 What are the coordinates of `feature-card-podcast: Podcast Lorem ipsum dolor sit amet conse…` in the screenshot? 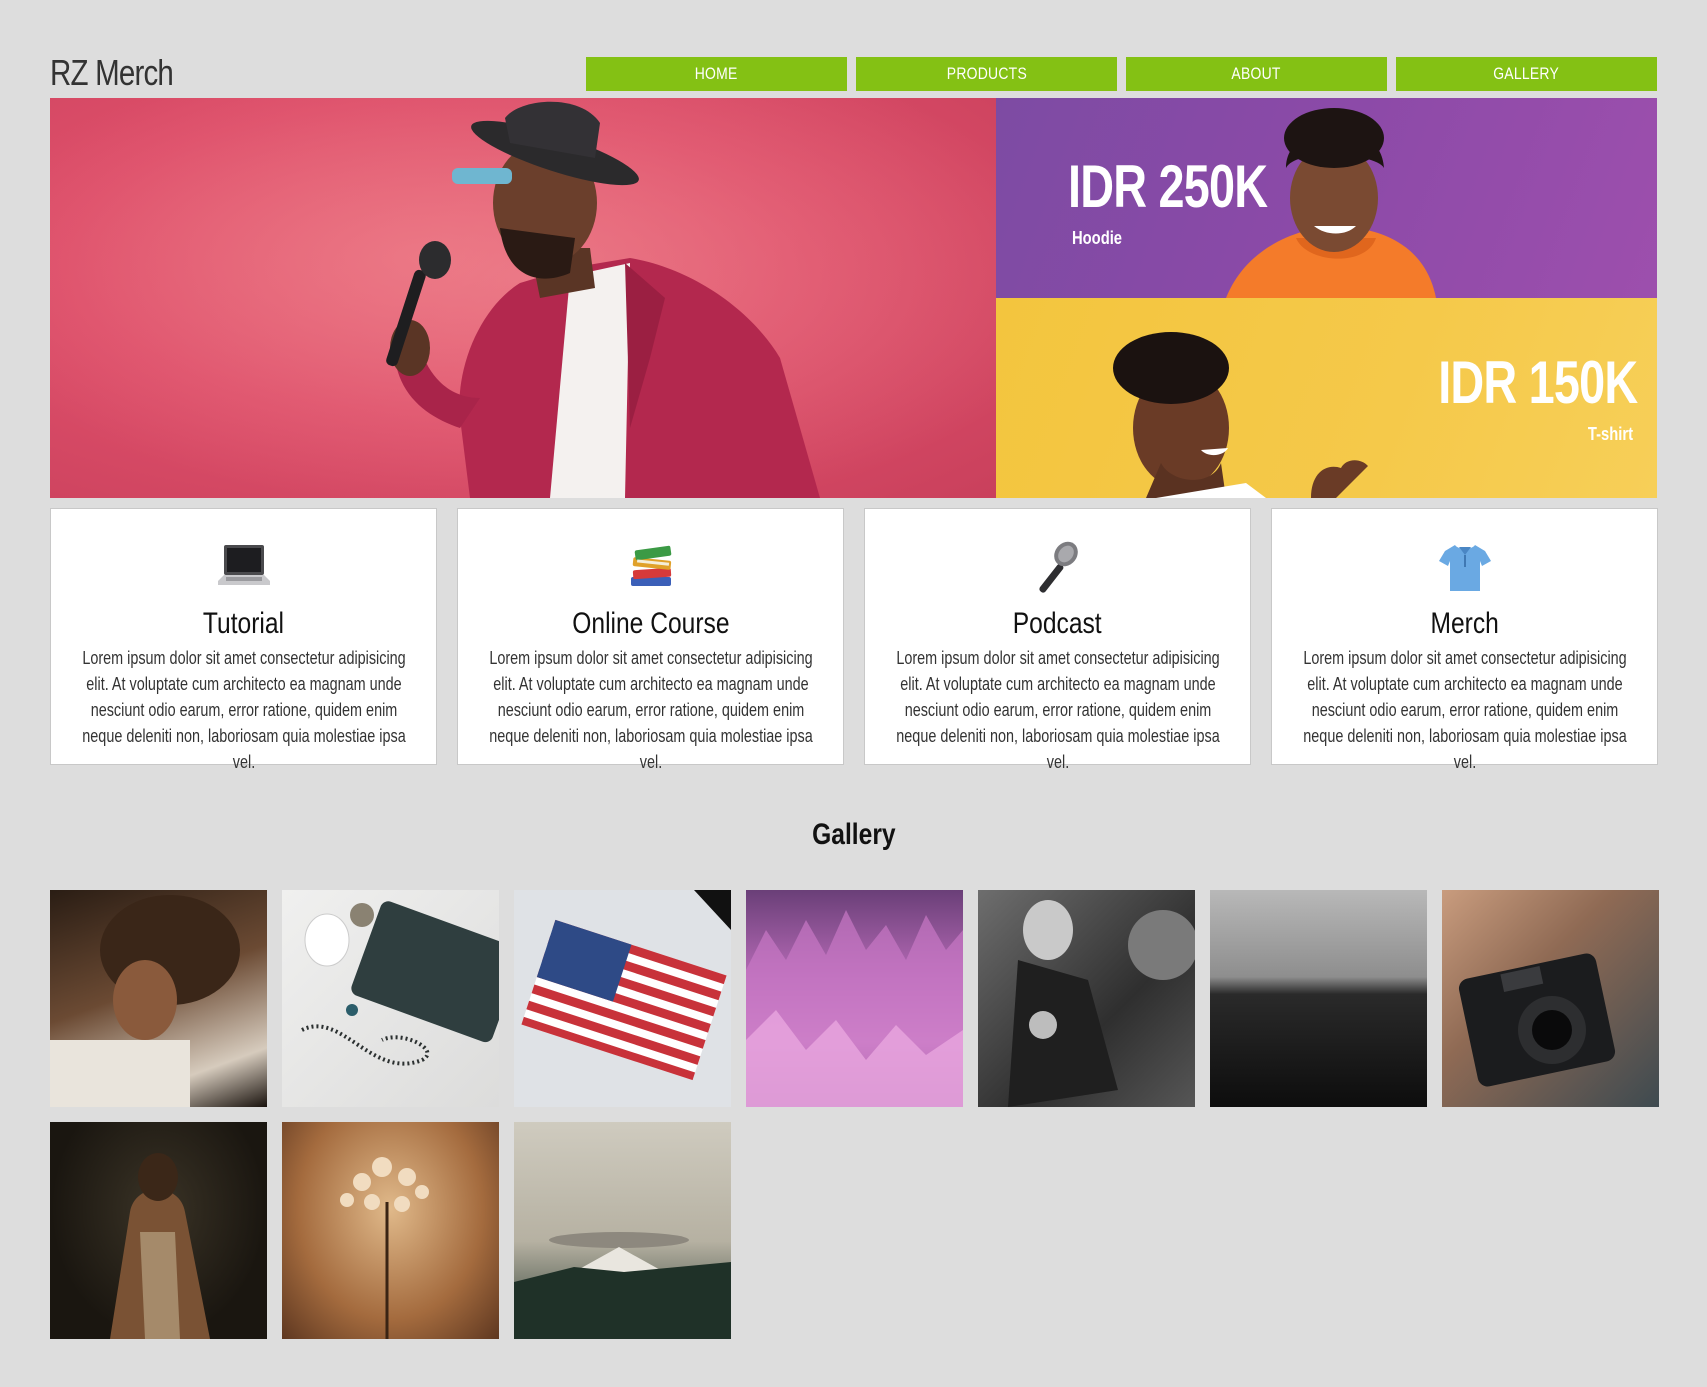 It's located at (1057, 640).